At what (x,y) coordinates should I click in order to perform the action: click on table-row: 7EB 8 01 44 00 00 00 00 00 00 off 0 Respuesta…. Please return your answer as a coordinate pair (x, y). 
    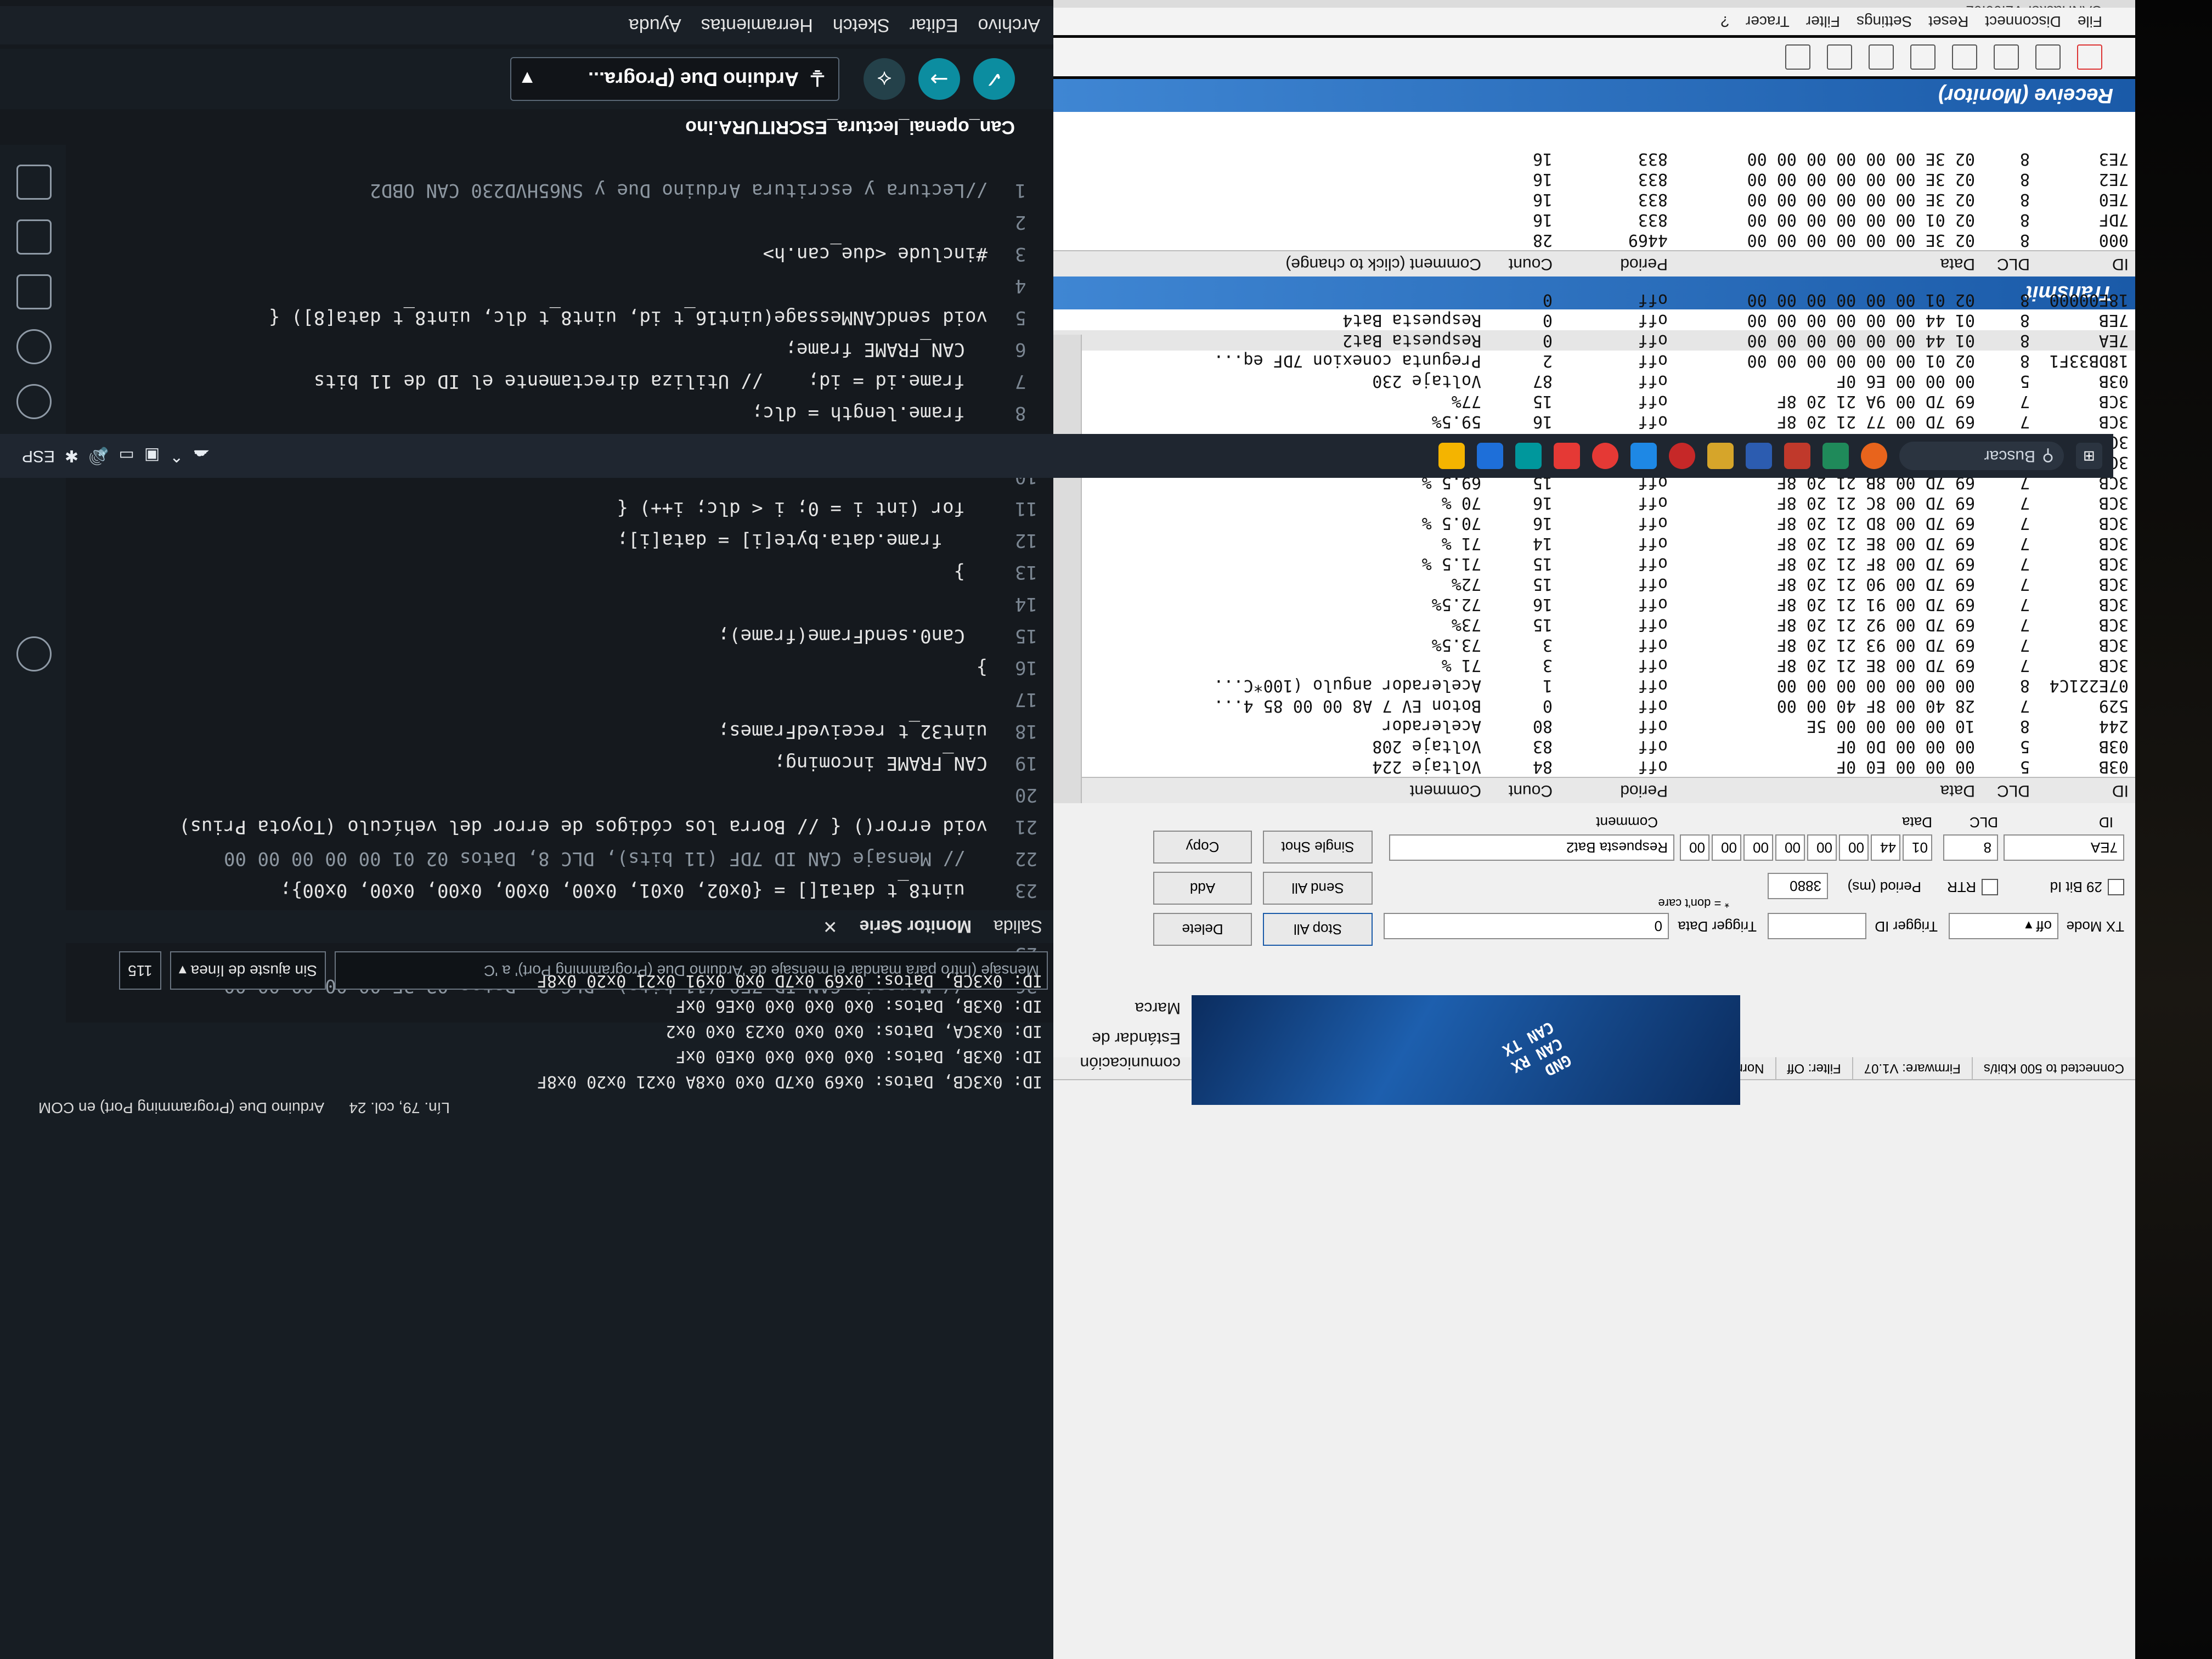
    Looking at the image, I should click on (1594, 320).